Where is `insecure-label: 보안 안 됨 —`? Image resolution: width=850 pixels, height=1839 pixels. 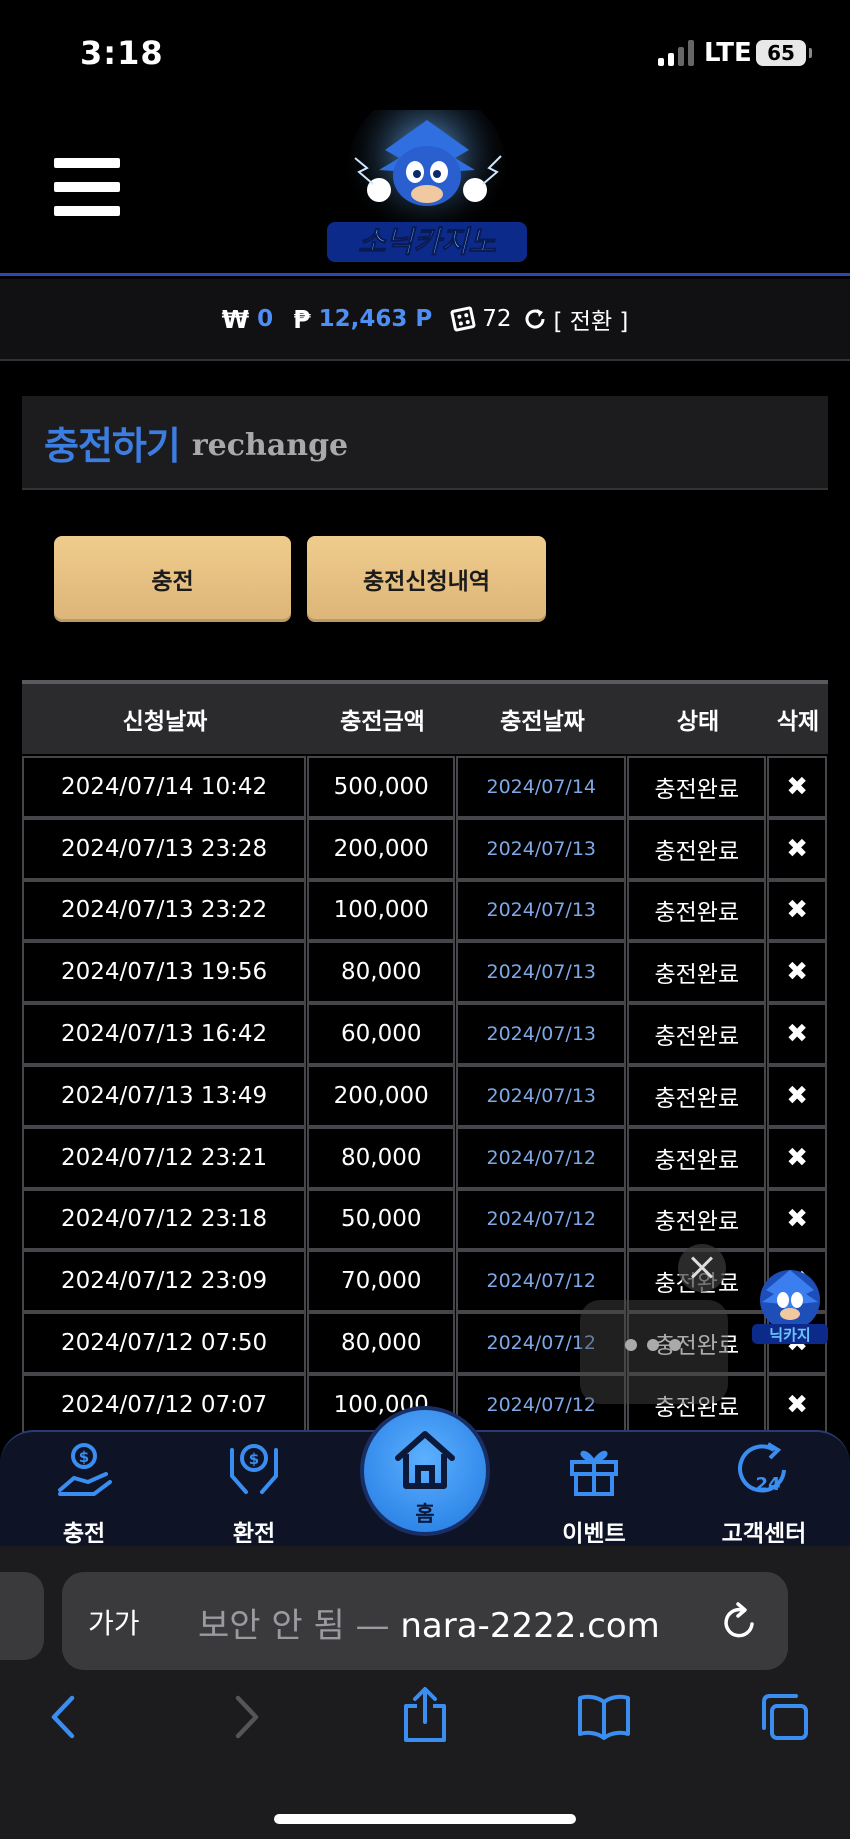
insecure-label: 보안 안 됨 — is located at coordinates (294, 1626).